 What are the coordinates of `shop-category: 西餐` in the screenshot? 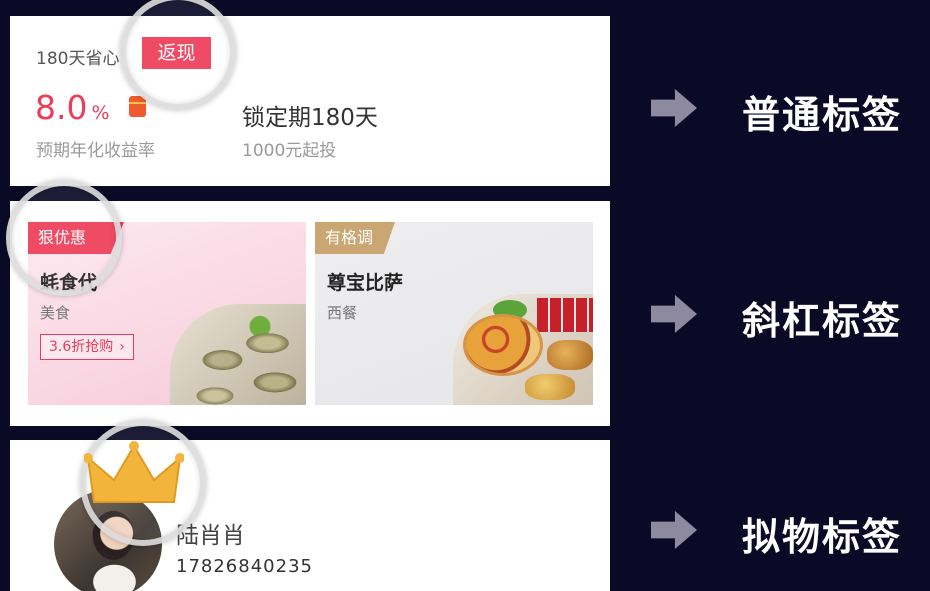 It's located at (342, 313).